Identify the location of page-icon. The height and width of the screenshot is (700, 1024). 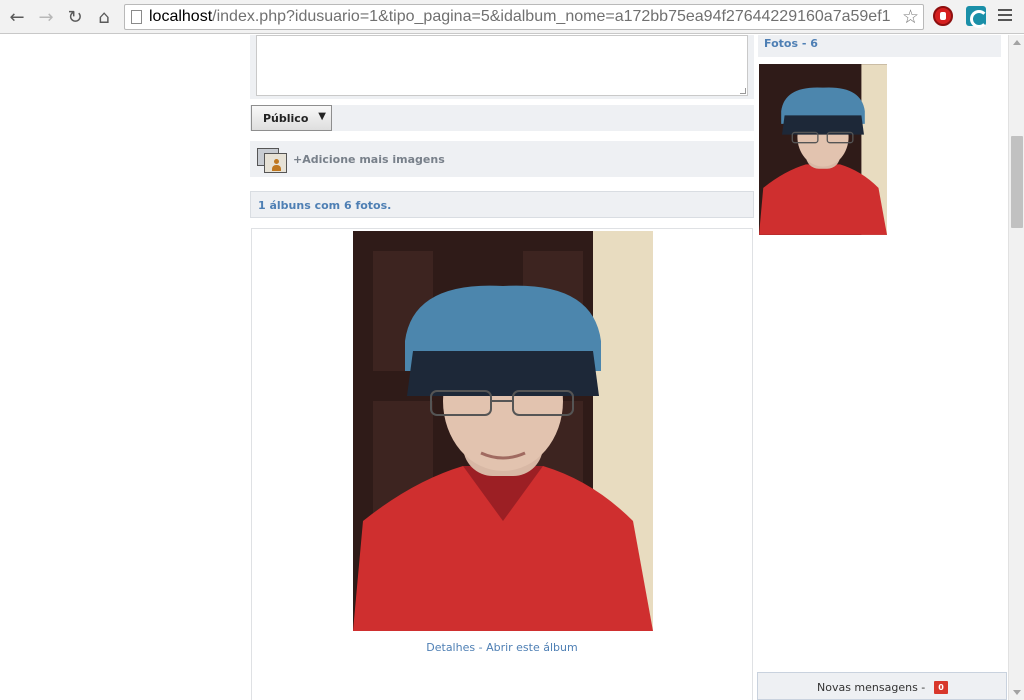
(136, 17).